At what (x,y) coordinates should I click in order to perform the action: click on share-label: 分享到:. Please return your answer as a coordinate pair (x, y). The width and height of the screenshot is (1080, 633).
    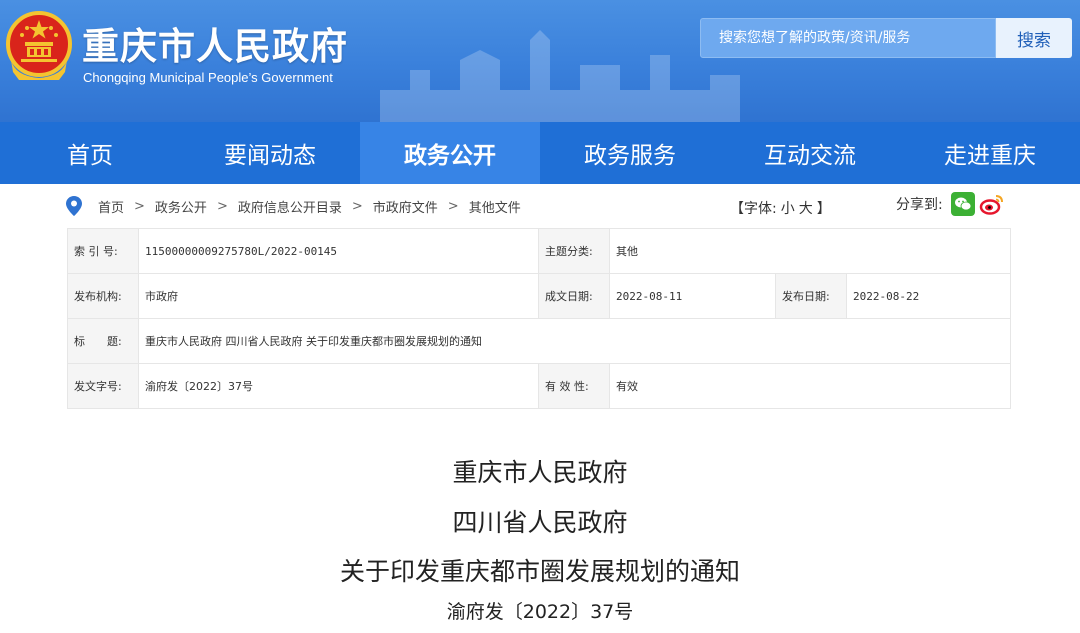
    Looking at the image, I should click on (919, 205).